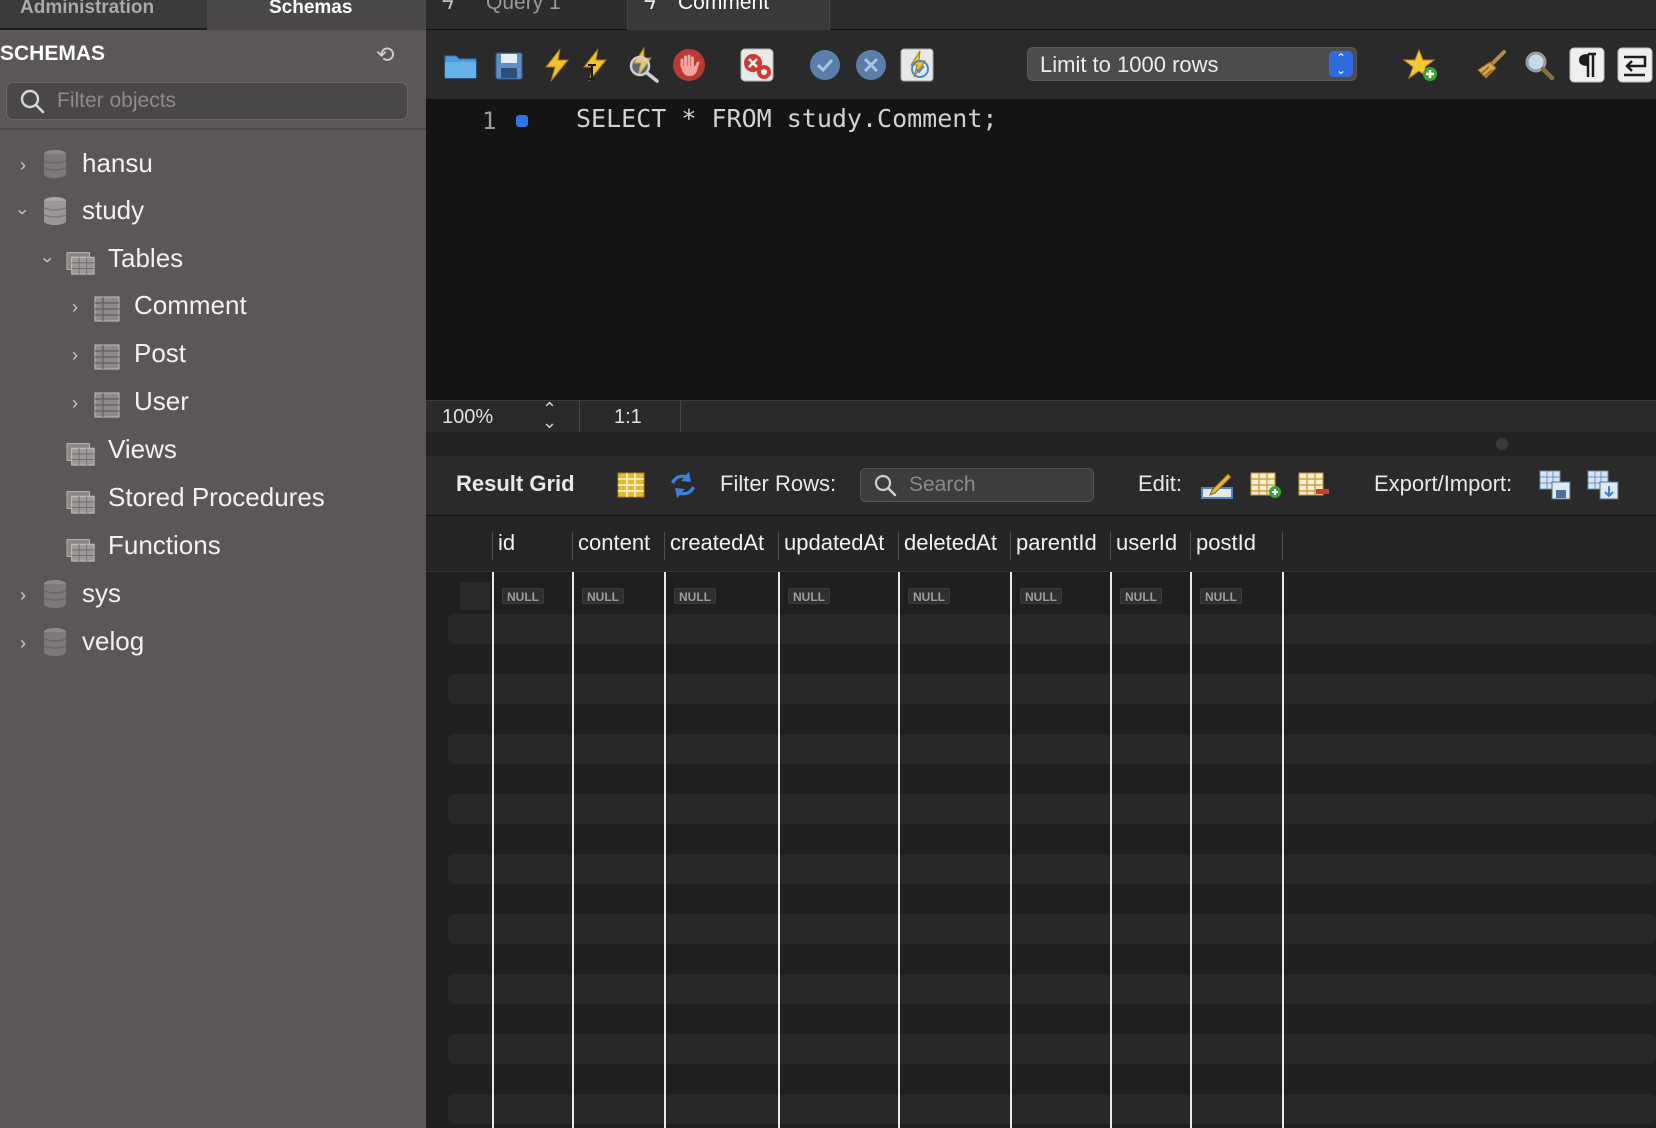 The image size is (1656, 1128). What do you see at coordinates (213, 308) in the screenshot?
I see `tree-item-comment-table: › Comment` at bounding box center [213, 308].